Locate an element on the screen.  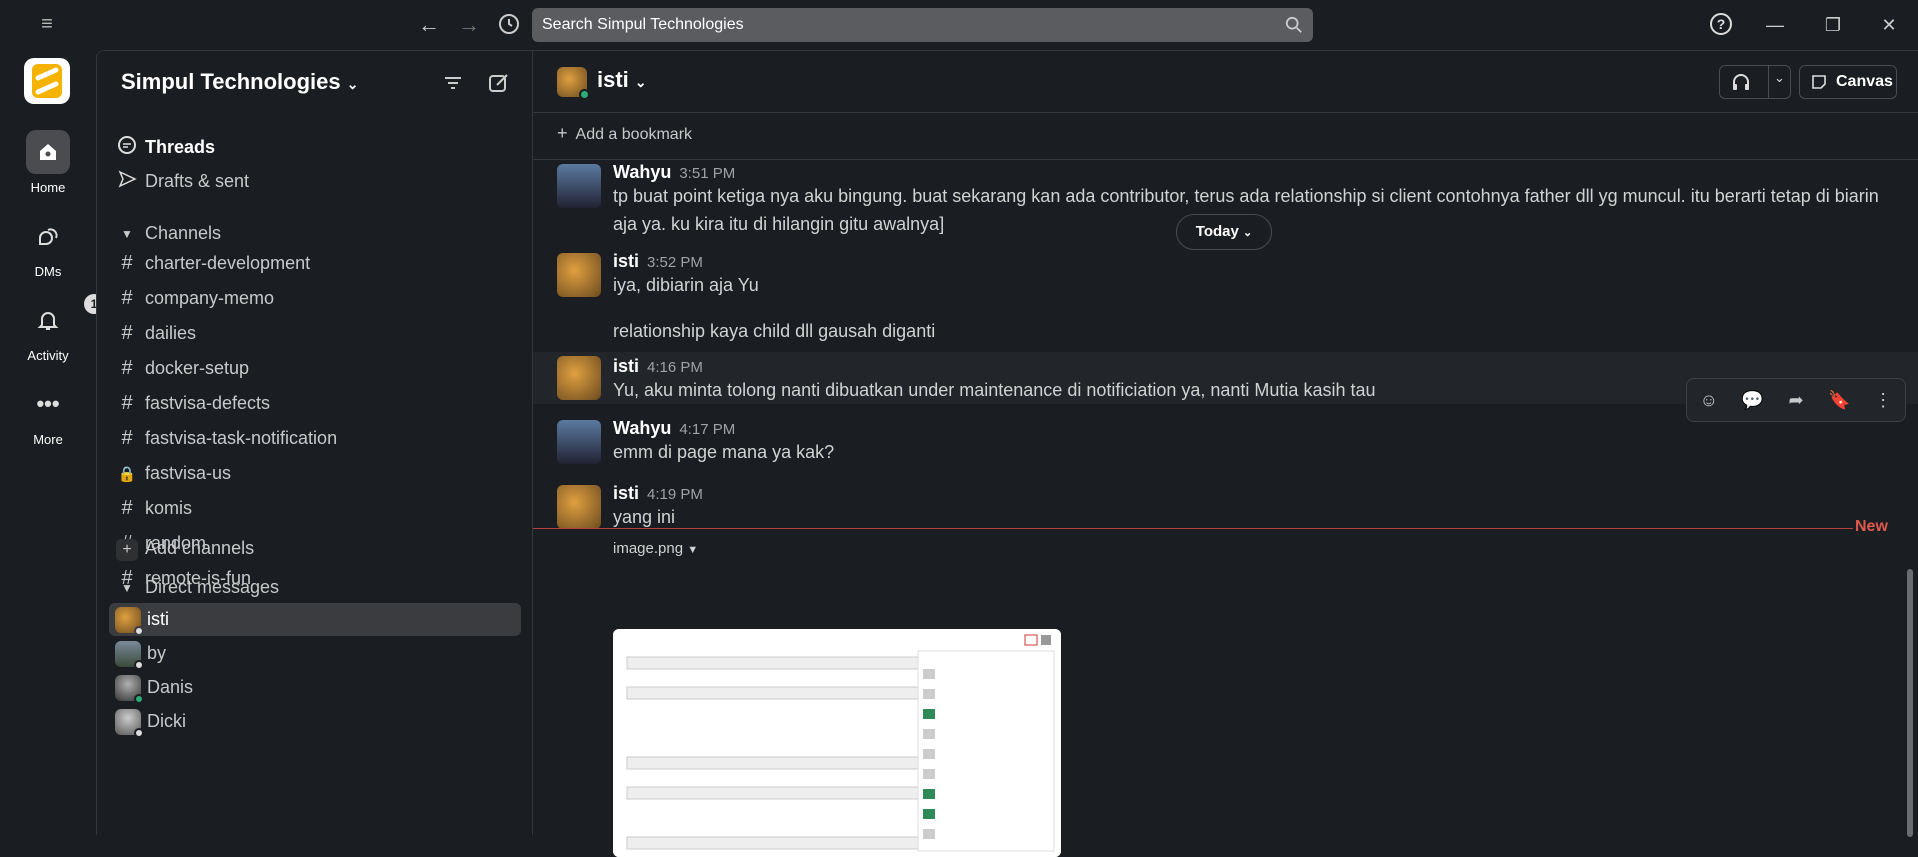
reply-thread-icon: 💬 is located at coordinates (1752, 400).